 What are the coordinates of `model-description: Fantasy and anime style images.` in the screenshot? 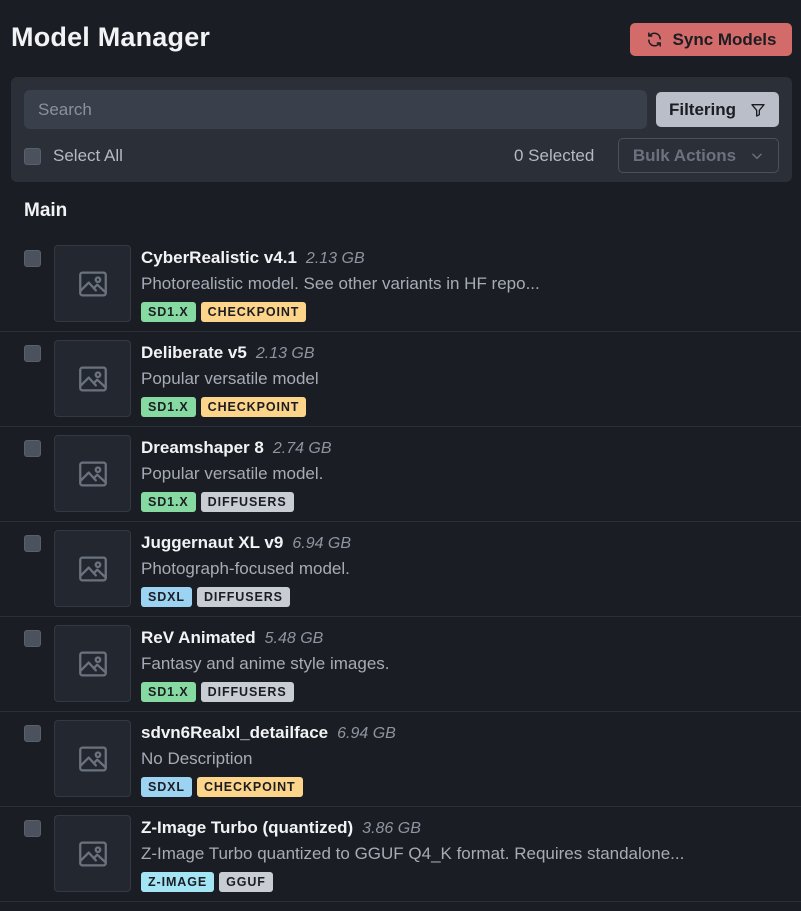 It's located at (265, 663).